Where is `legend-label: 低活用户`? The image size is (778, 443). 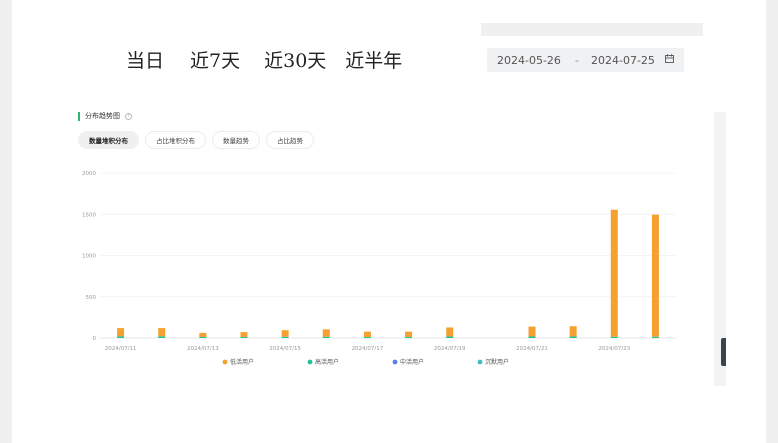 legend-label: 低活用户 is located at coordinates (242, 362).